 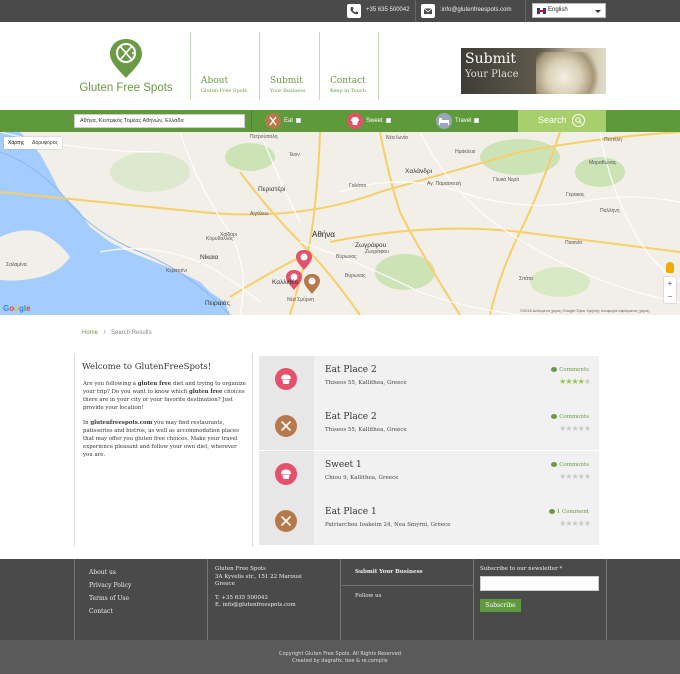 I want to click on nav-about-sub: Gluten Free Spots, so click(x=224, y=91).